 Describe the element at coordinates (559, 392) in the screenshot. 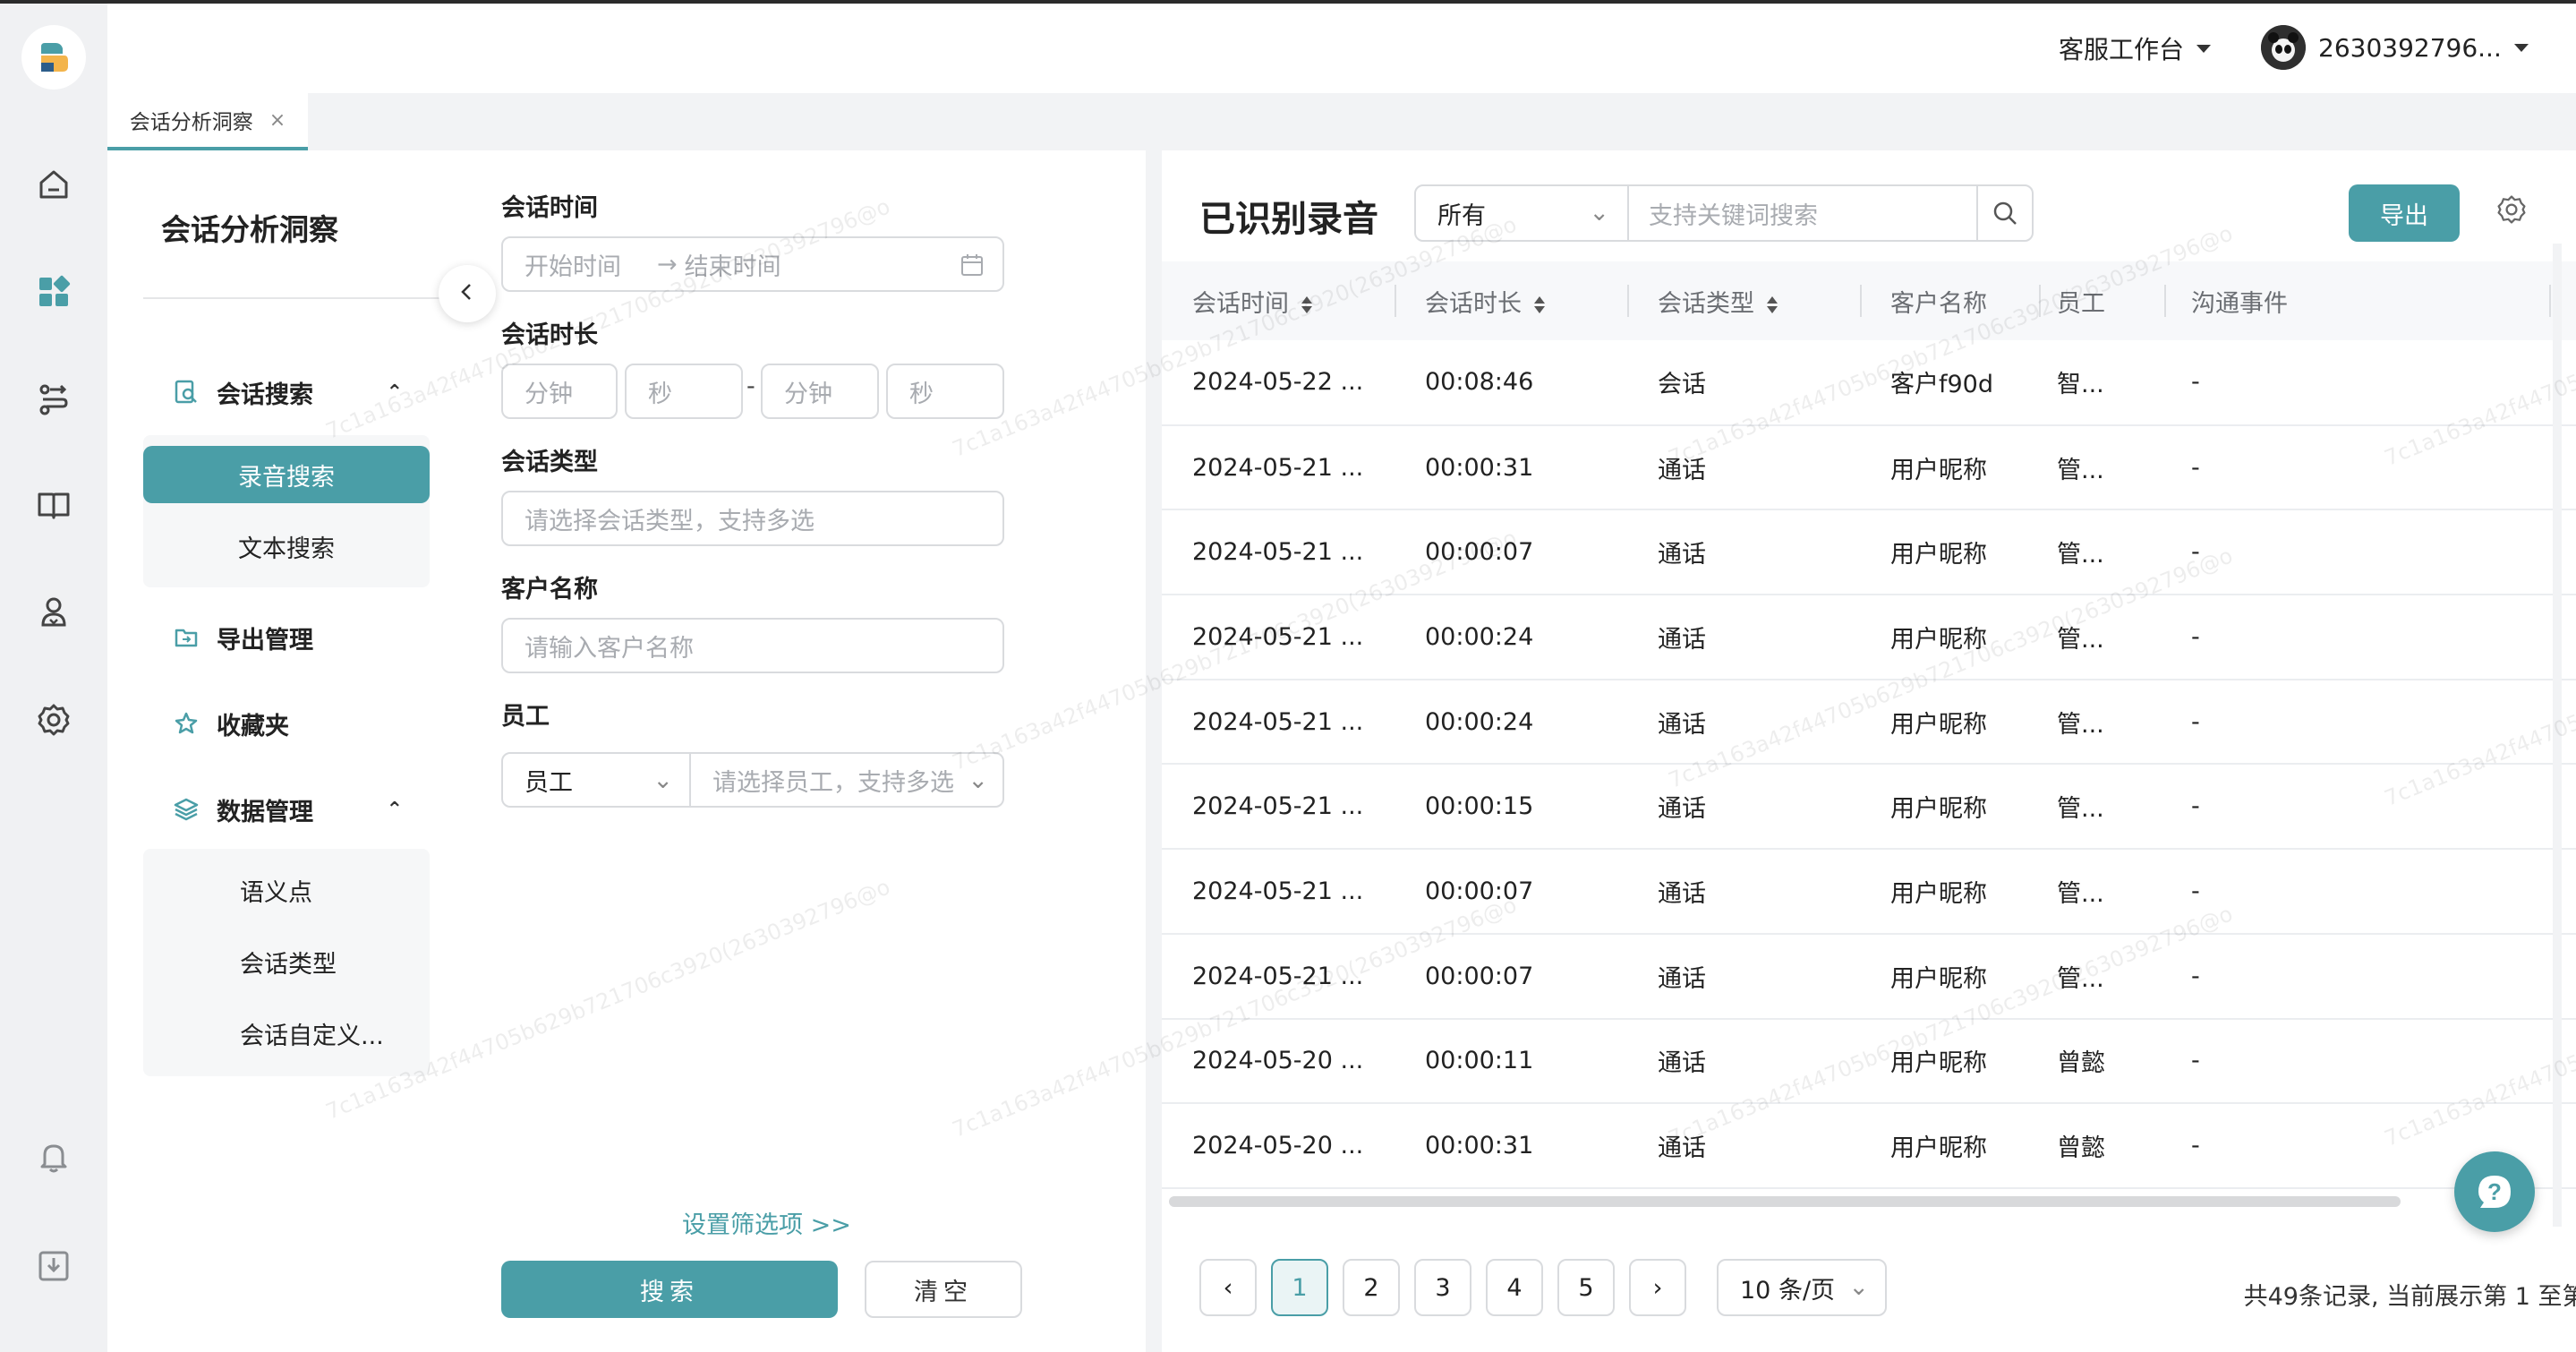

I see `min-duration-minutes: 分钟` at that location.